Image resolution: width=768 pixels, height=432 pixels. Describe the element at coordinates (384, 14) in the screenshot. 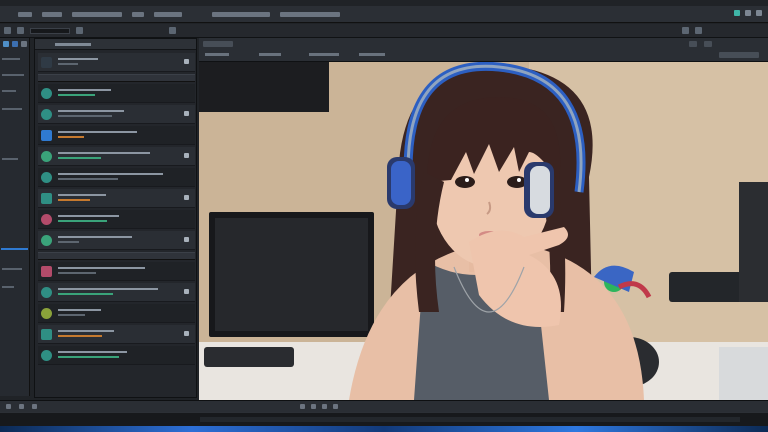

I see `menu-bar` at that location.